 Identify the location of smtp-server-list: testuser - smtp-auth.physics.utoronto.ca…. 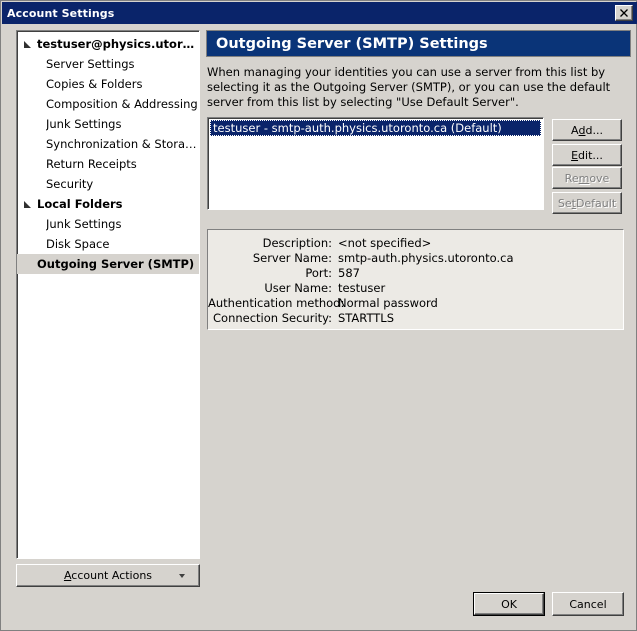
(375, 163).